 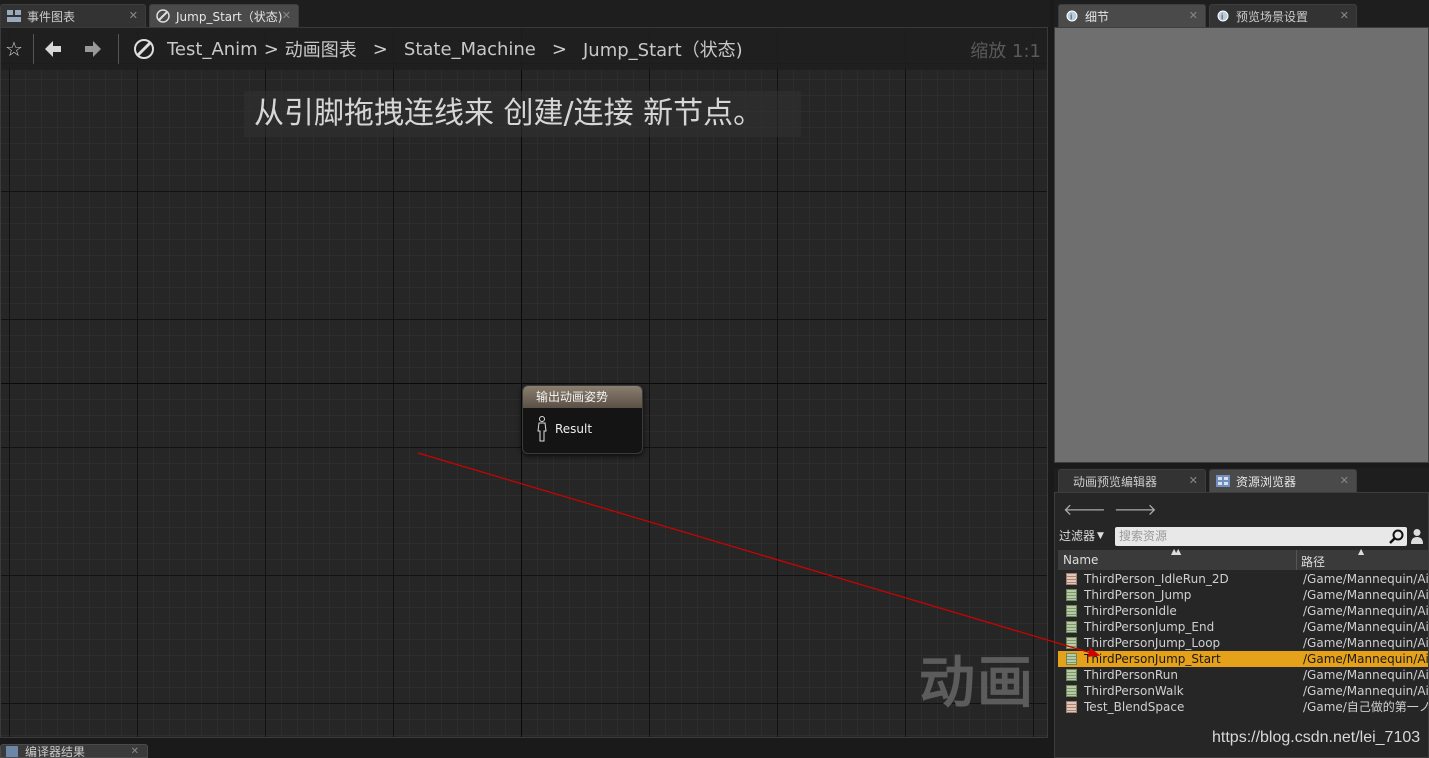 What do you see at coordinates (1243, 595) in the screenshot?
I see `asset-row: ThirdPerson_Jump/Game/Mannequin/Ai` at bounding box center [1243, 595].